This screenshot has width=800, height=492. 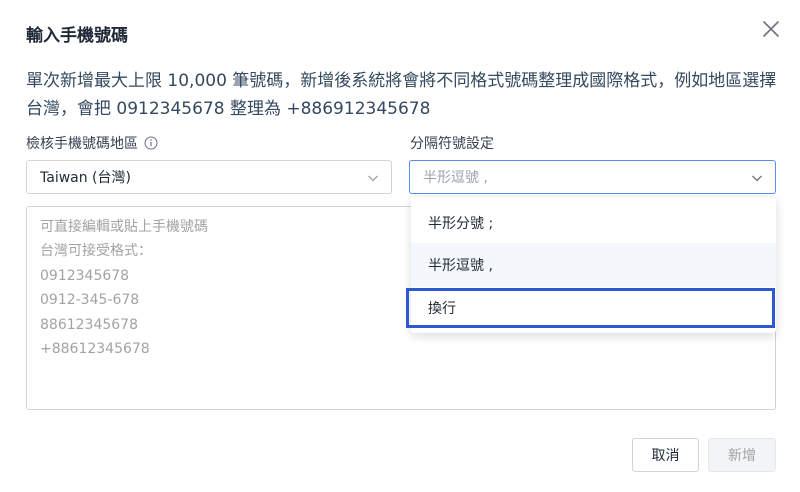 I want to click on add-button: 新增, so click(x=742, y=455).